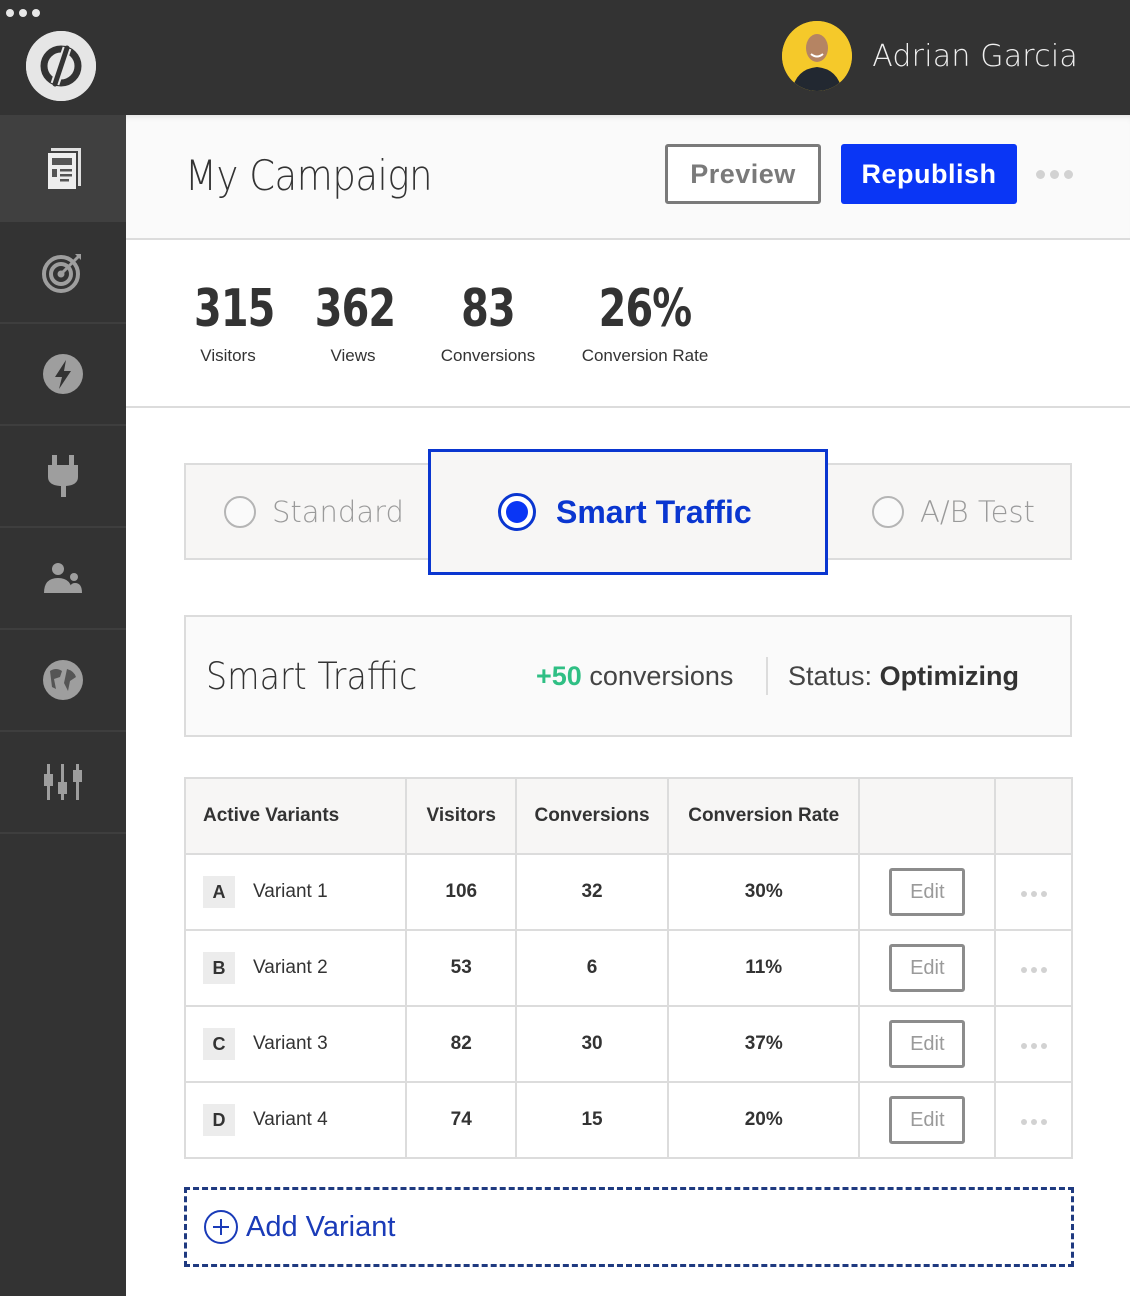  I want to click on user-name: Adrian Garcia, so click(975, 56).